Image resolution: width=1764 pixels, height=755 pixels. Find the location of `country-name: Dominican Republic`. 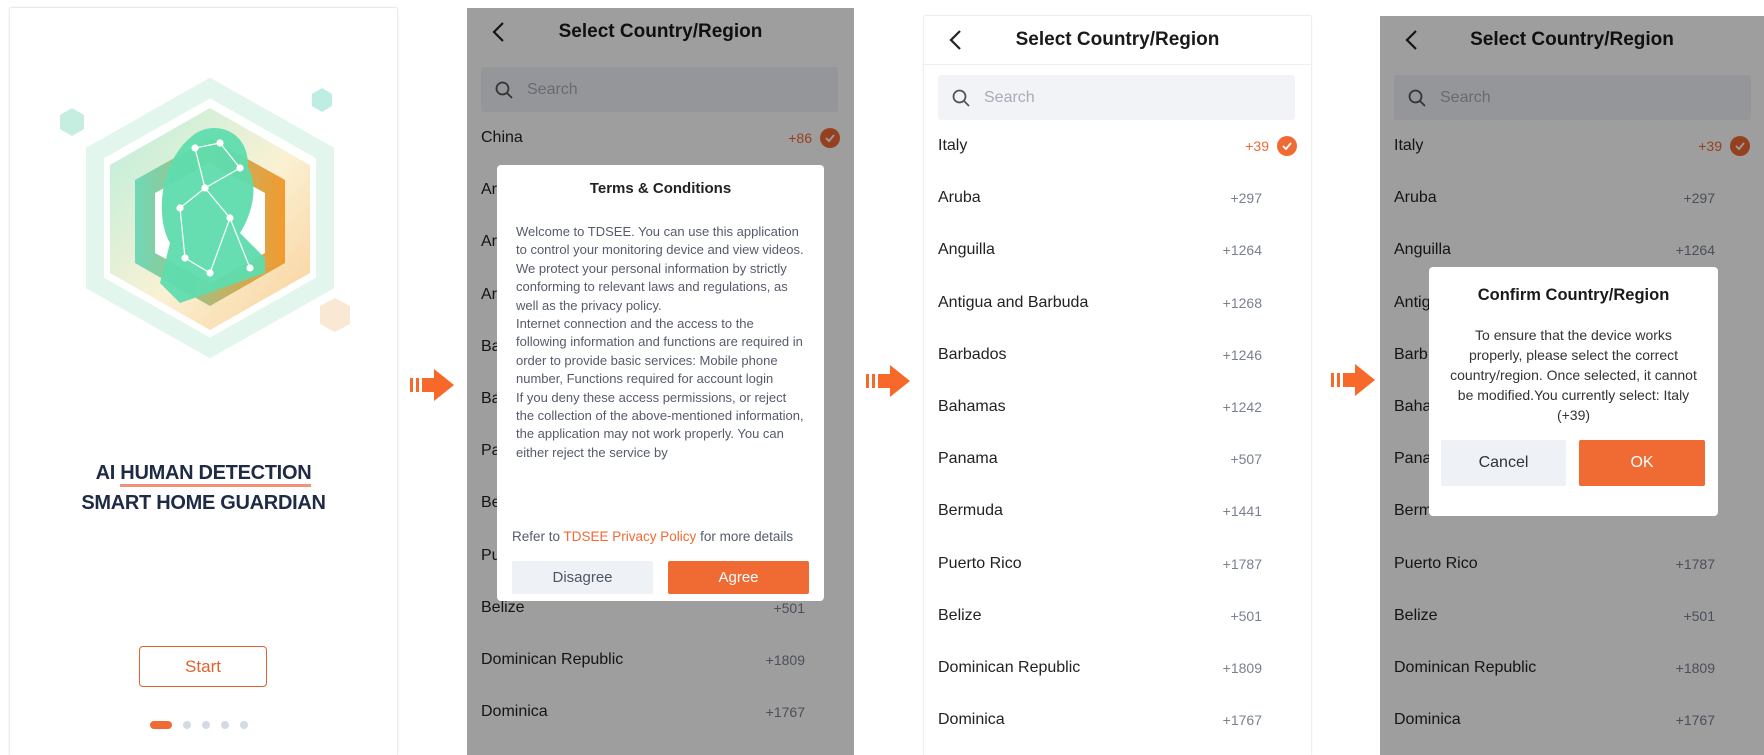

country-name: Dominican Republic is located at coordinates (1009, 667).